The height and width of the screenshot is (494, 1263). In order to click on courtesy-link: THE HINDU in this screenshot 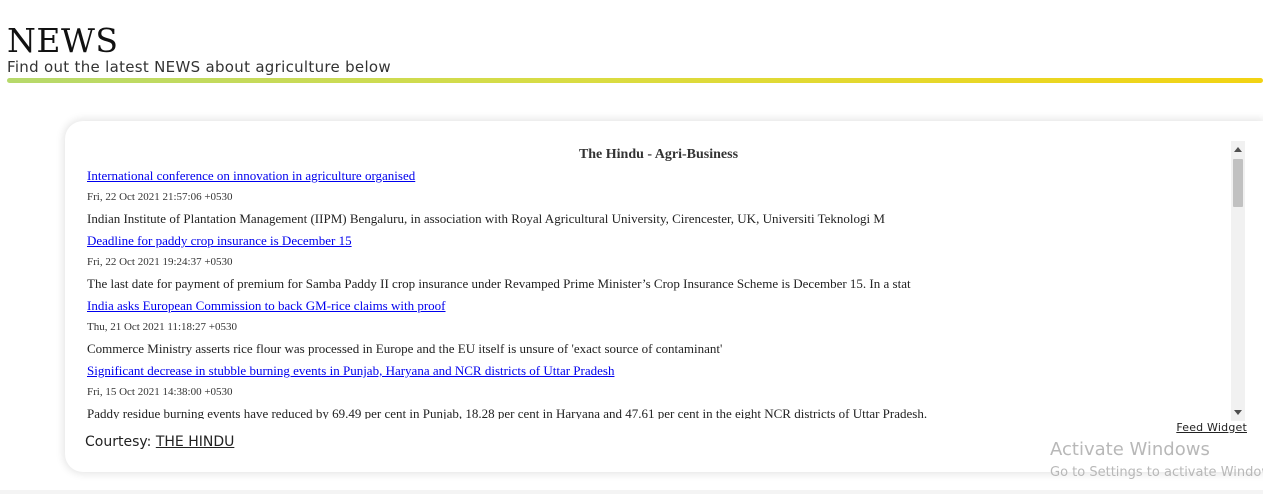, I will do `click(195, 442)`.